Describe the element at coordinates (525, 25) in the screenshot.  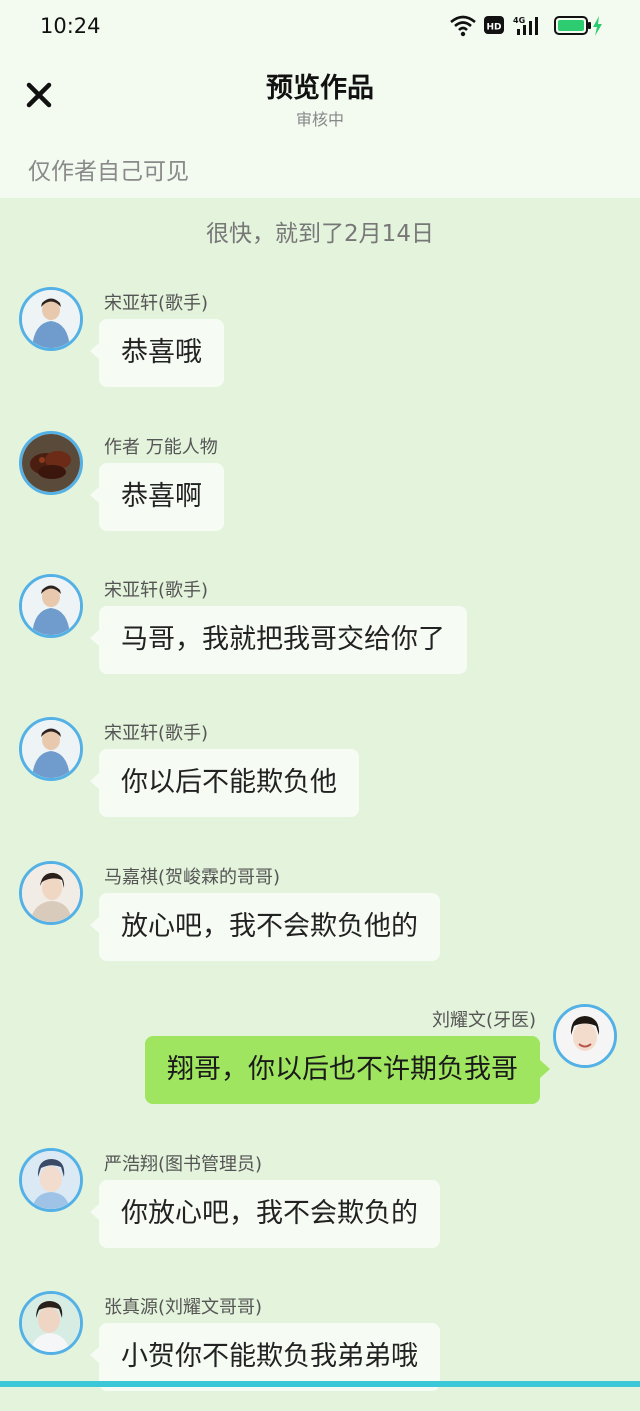
I see `4g-signal-icon: 4G` at that location.